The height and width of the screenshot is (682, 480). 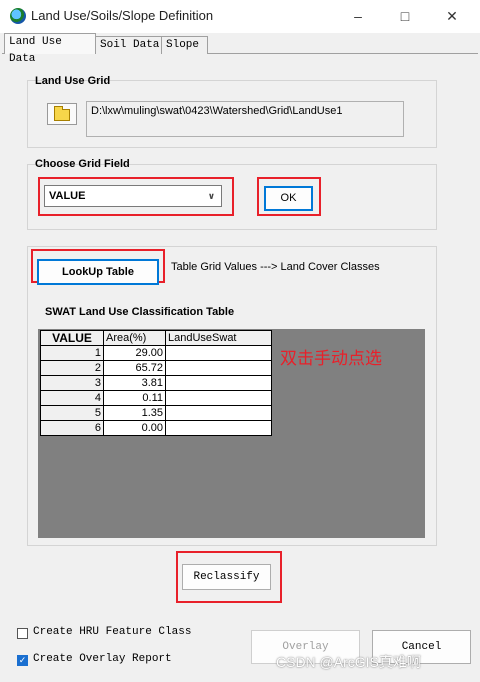 I want to click on cell-value: 6, so click(x=72, y=428).